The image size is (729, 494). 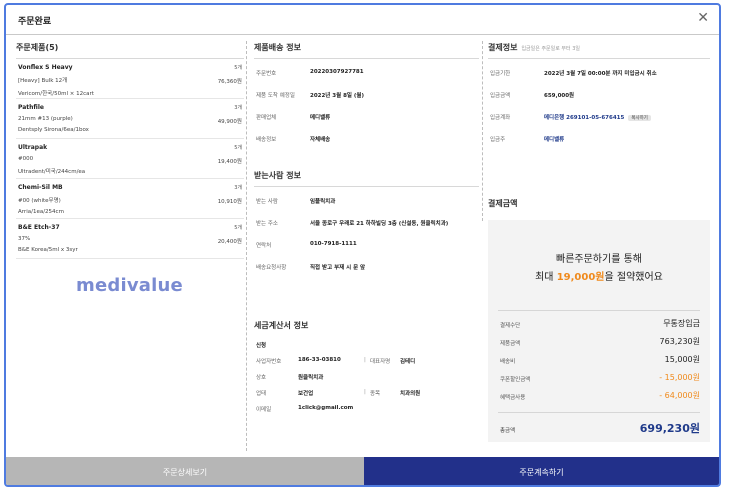 I want to click on promo-amount: 19,000원, so click(x=580, y=277).